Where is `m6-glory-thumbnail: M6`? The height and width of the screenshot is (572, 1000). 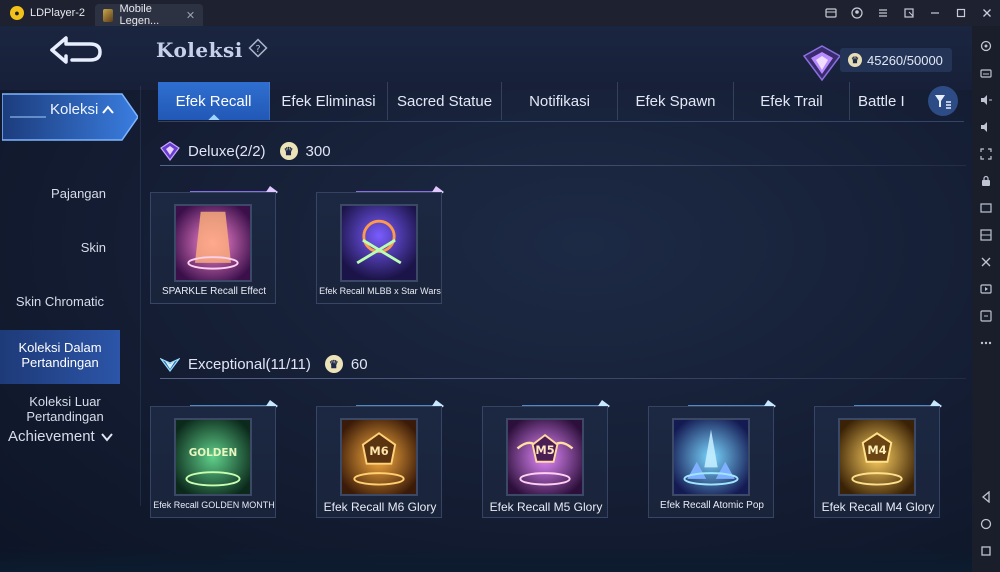 m6-glory-thumbnail: M6 is located at coordinates (379, 457).